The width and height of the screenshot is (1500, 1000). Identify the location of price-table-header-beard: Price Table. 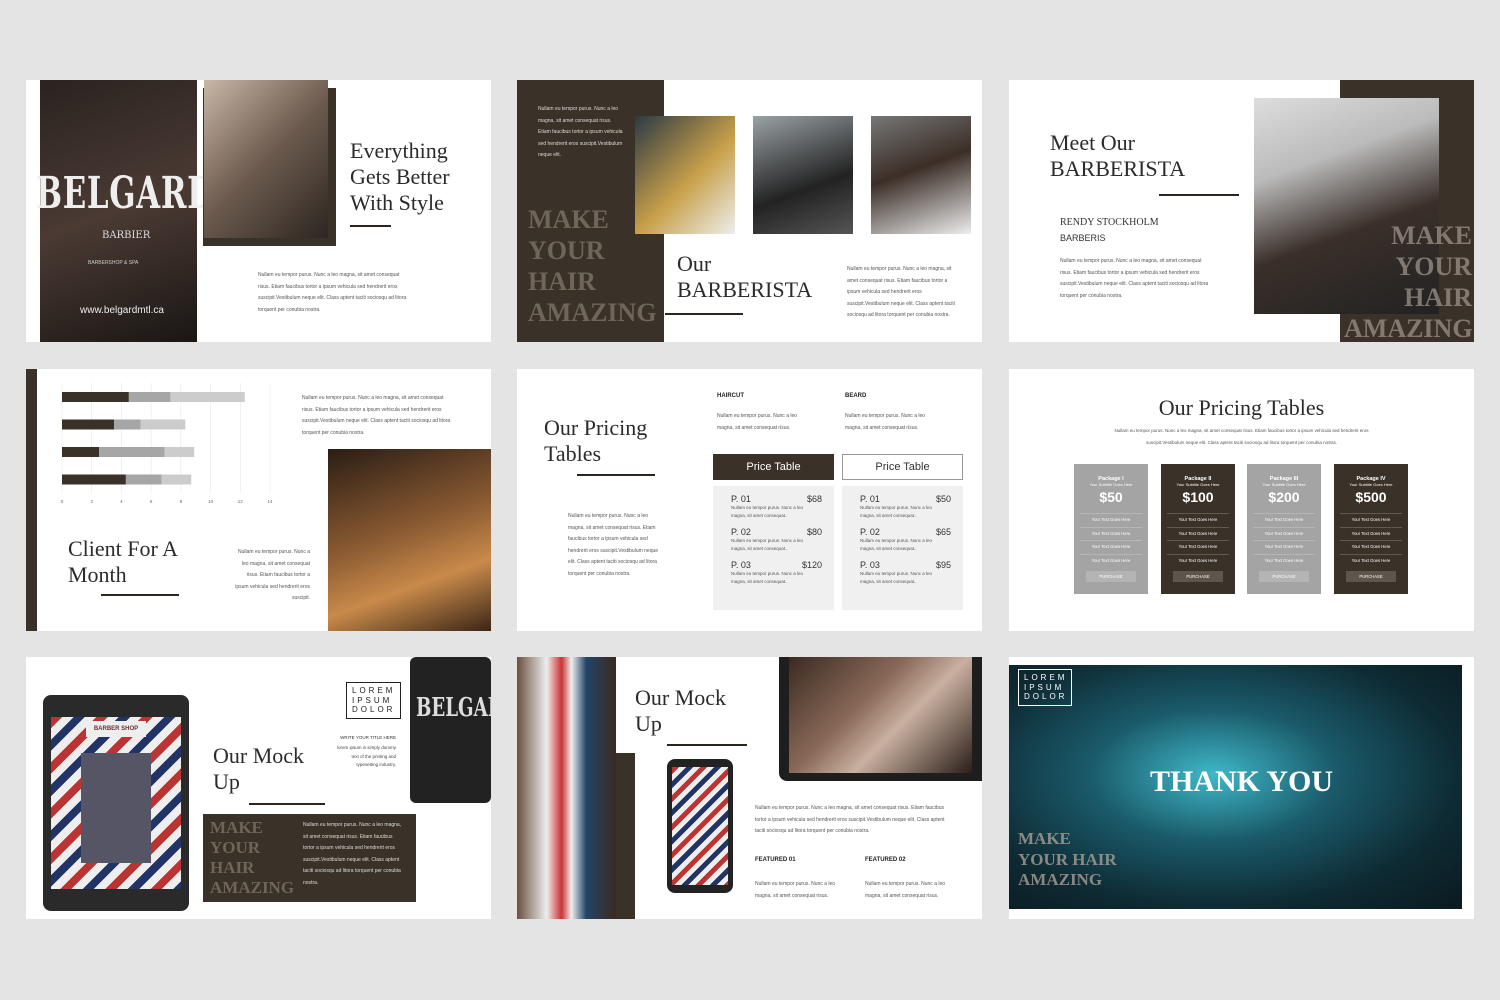
(902, 467).